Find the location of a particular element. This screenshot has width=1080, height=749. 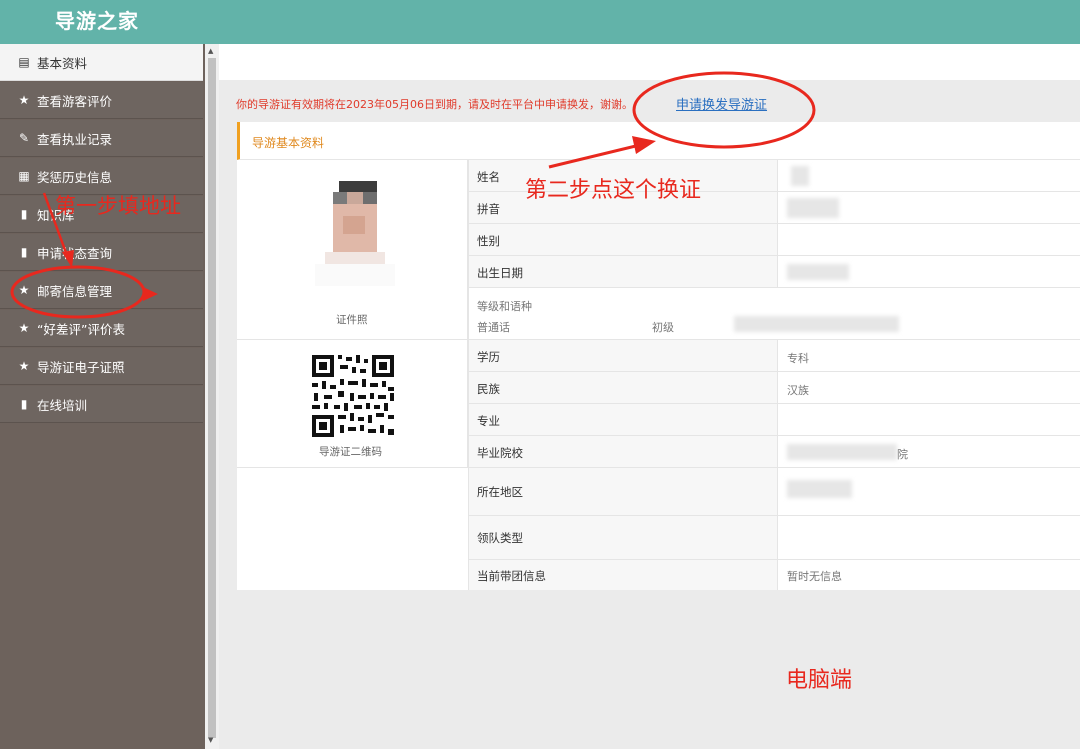

annotation-arrowhead-step2 is located at coordinates (644, 145).